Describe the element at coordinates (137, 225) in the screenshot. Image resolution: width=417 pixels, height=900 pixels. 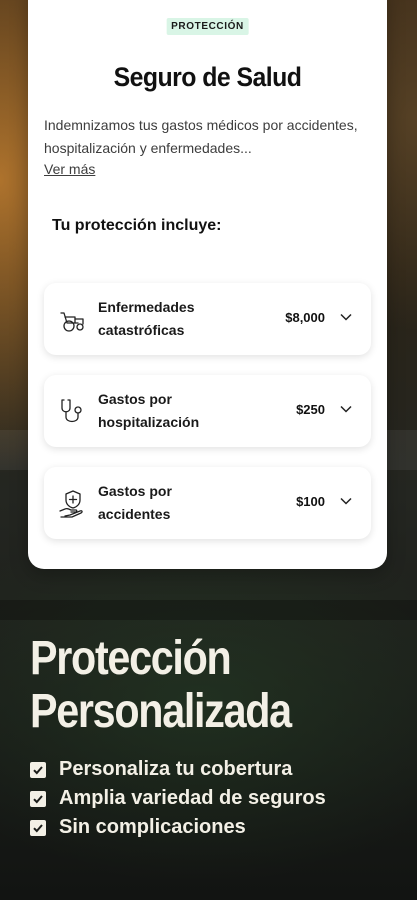
I see `includes-title: Tu protección incluye:` at that location.